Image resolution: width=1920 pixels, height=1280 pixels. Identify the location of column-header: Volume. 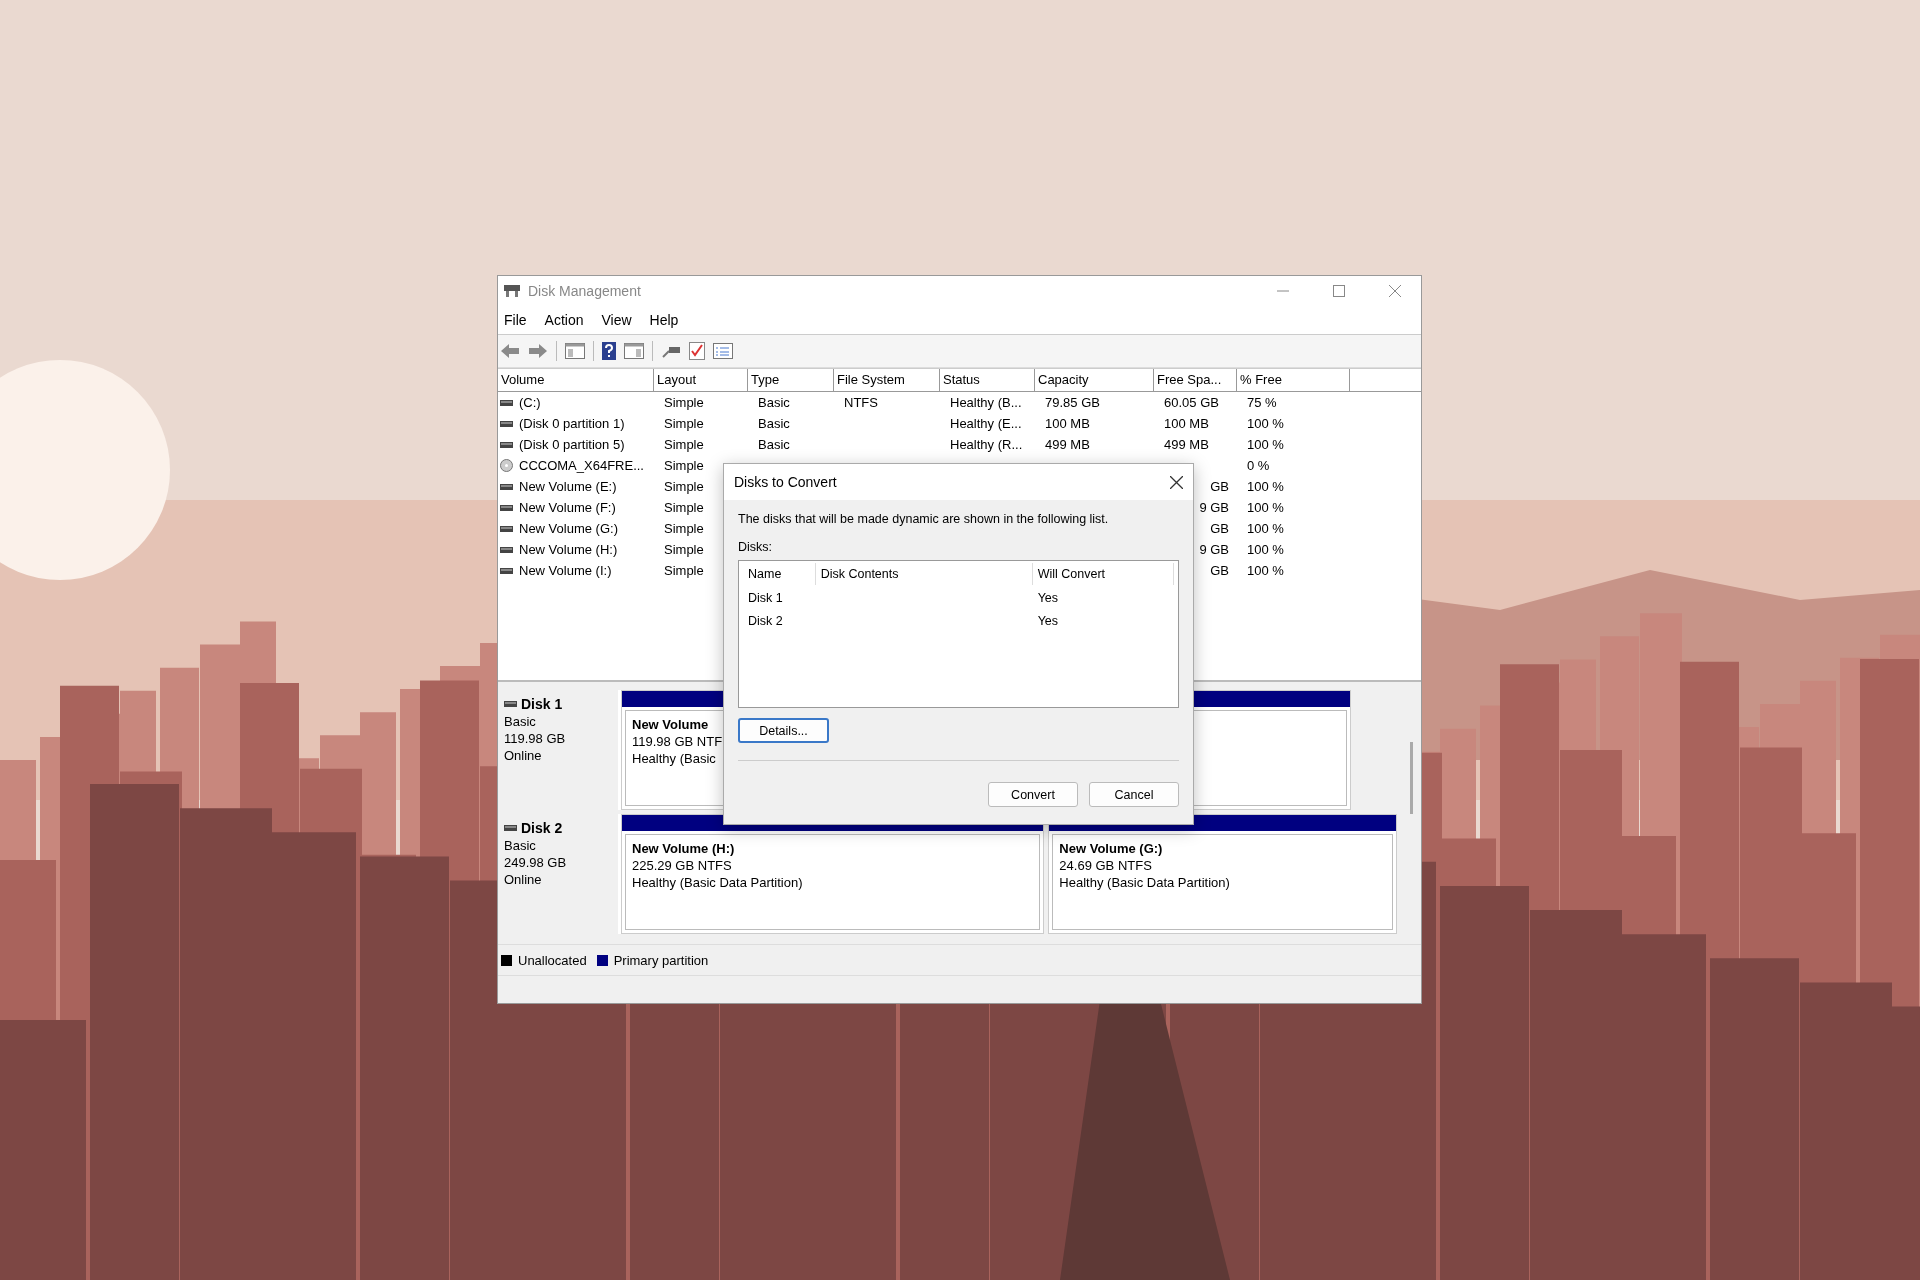
(576, 380).